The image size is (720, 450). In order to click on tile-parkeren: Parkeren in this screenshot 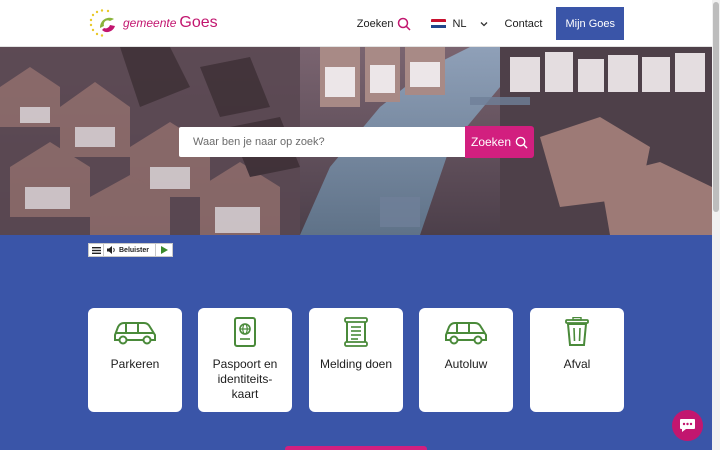, I will do `click(135, 360)`.